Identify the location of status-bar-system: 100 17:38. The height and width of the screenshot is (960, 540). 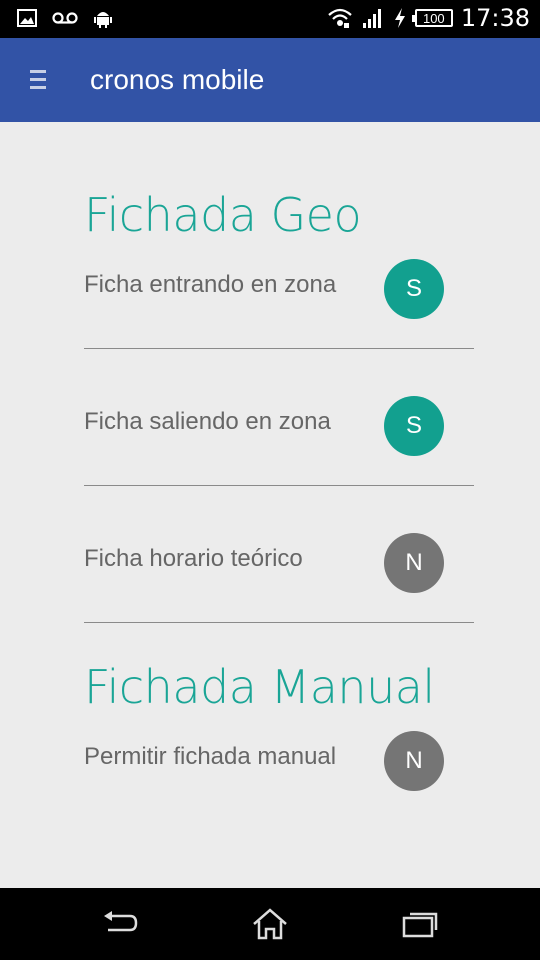
(428, 18).